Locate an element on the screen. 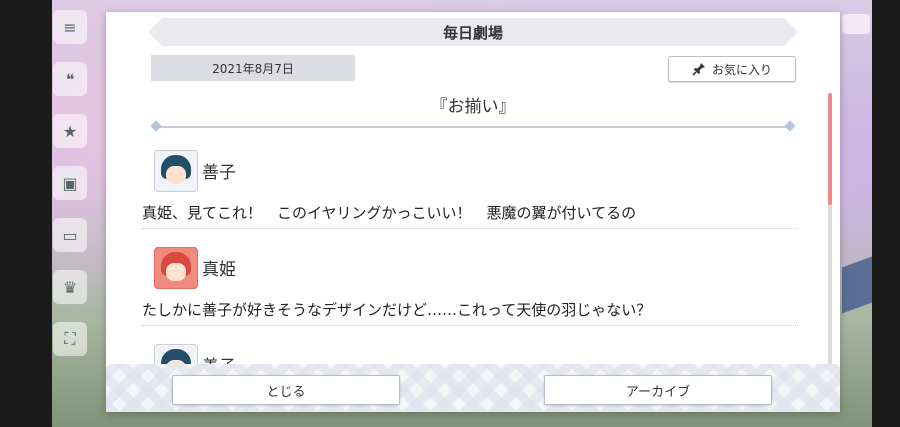 The height and width of the screenshot is (427, 900). scrollbar-thumb is located at coordinates (830, 149).